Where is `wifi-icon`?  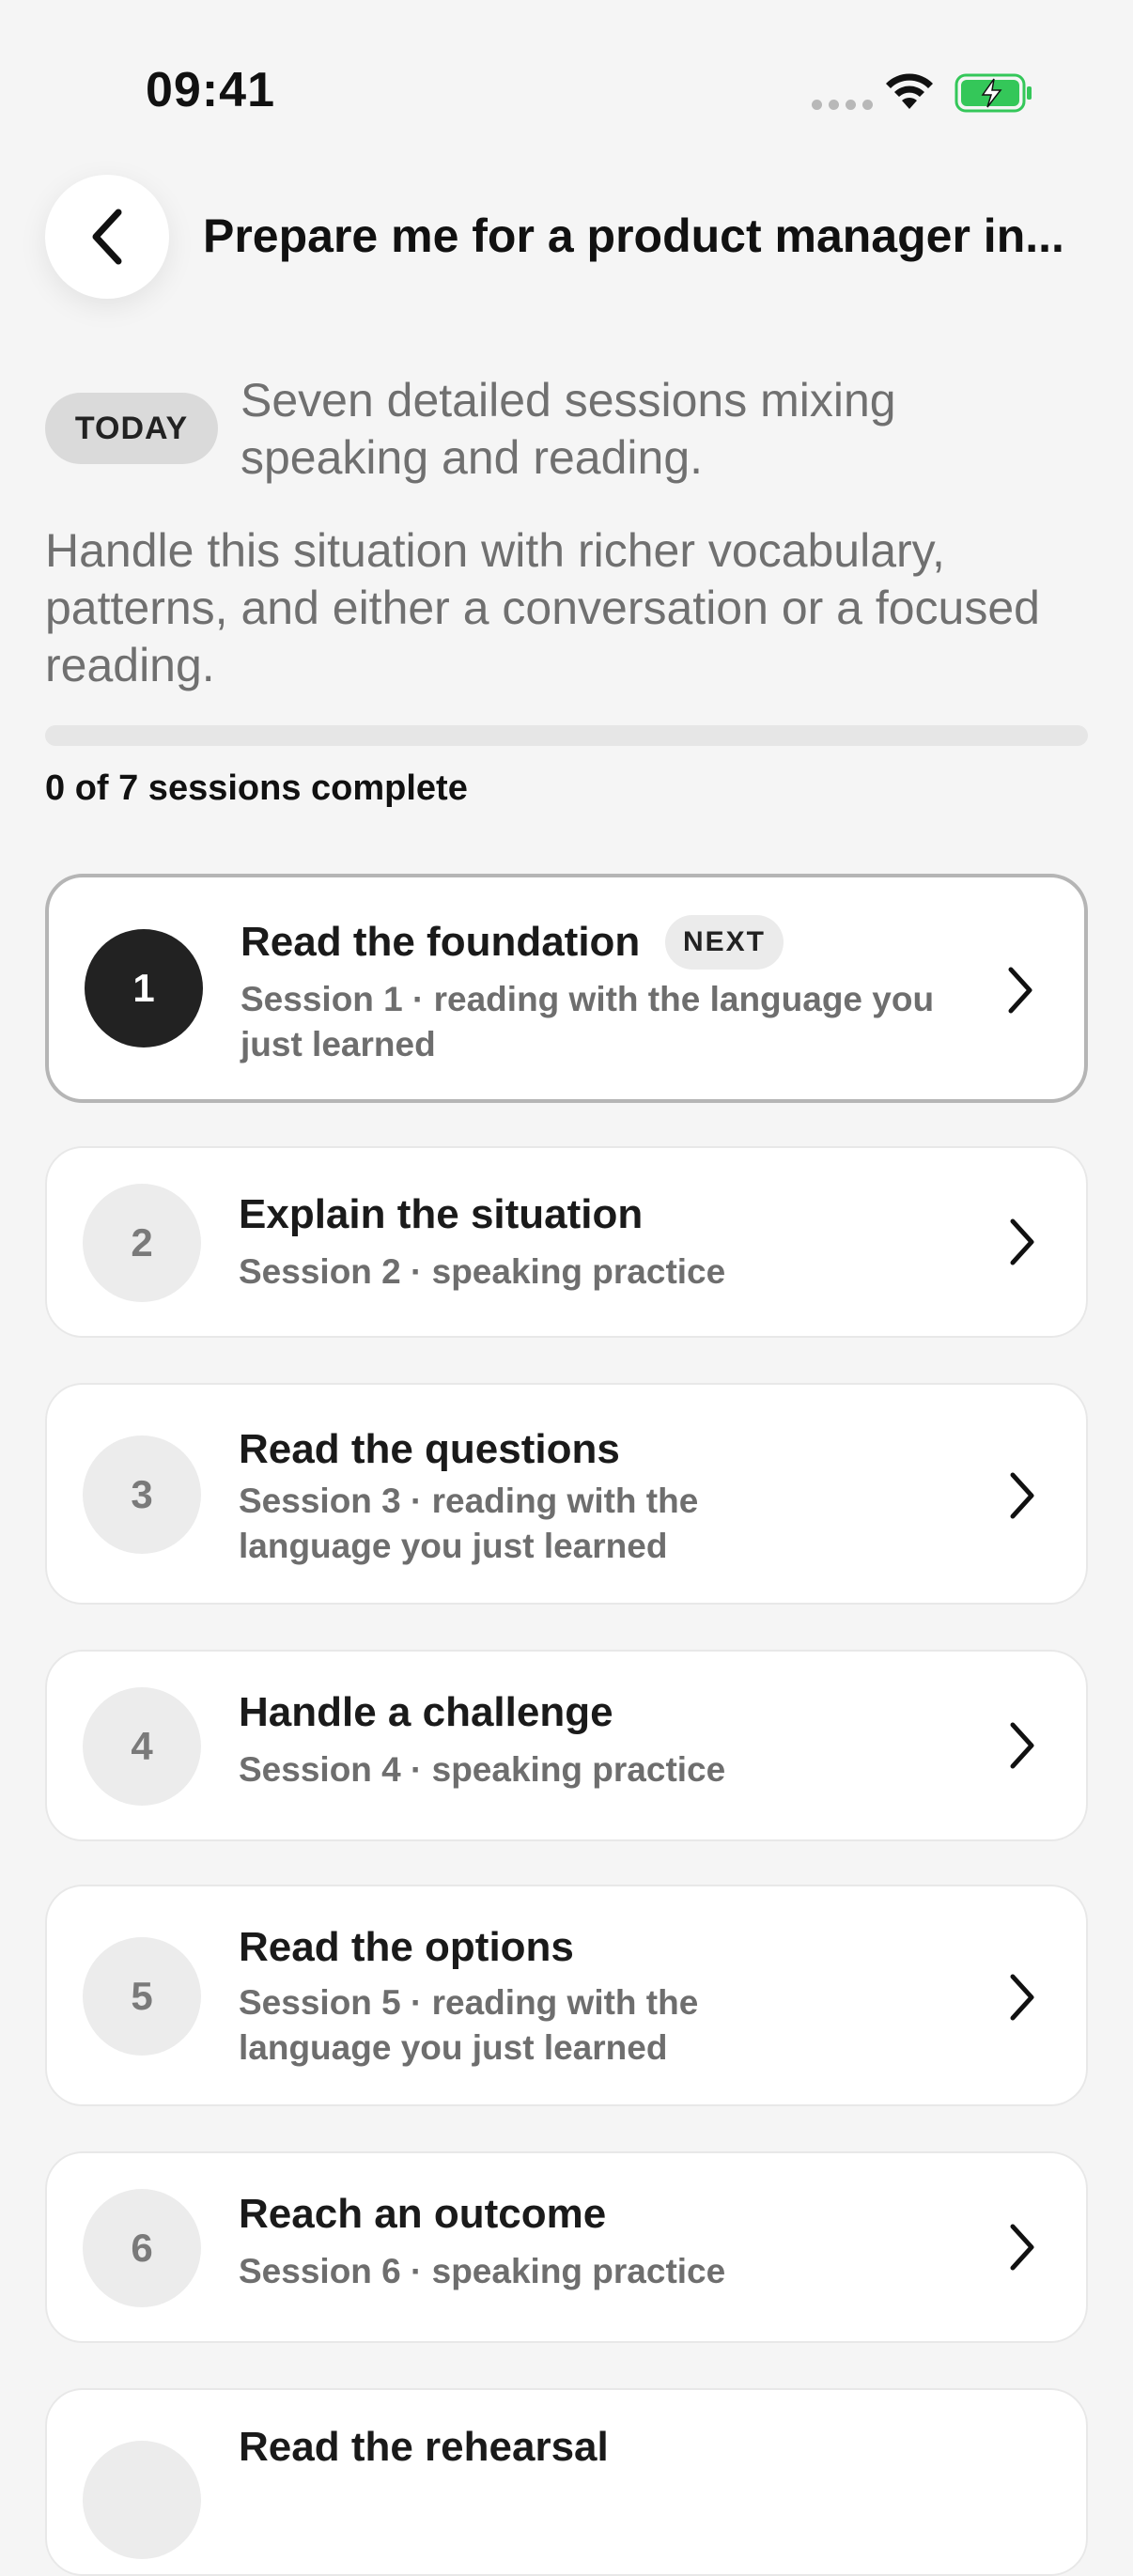
wifi-icon is located at coordinates (909, 91).